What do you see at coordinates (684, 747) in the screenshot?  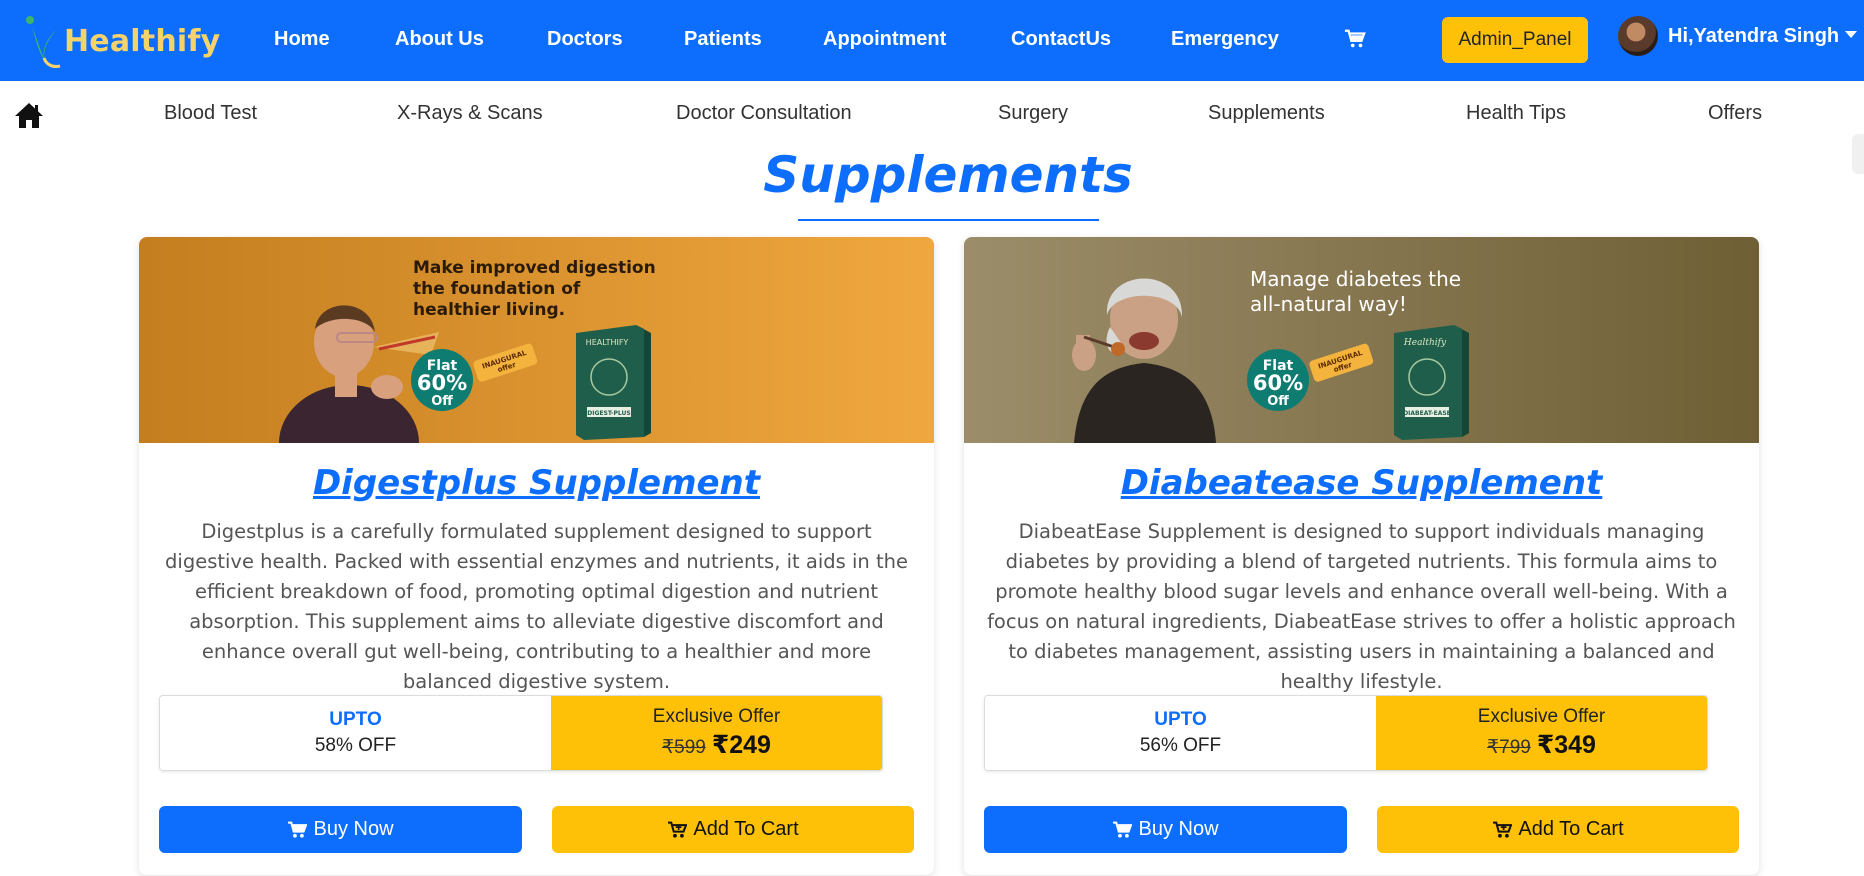 I see `old-price: ₹599` at bounding box center [684, 747].